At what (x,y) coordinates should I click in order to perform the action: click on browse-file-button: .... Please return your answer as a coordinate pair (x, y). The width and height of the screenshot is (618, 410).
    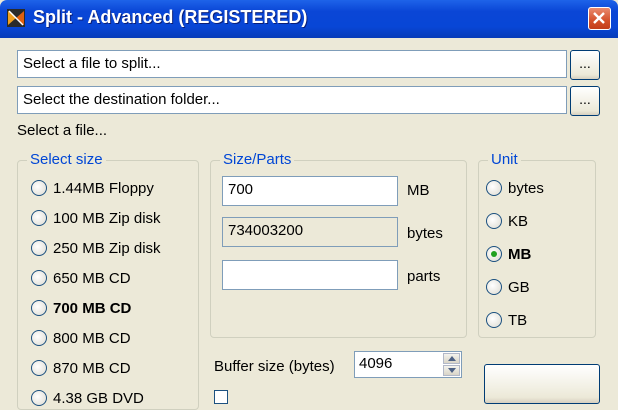
    Looking at the image, I should click on (585, 65).